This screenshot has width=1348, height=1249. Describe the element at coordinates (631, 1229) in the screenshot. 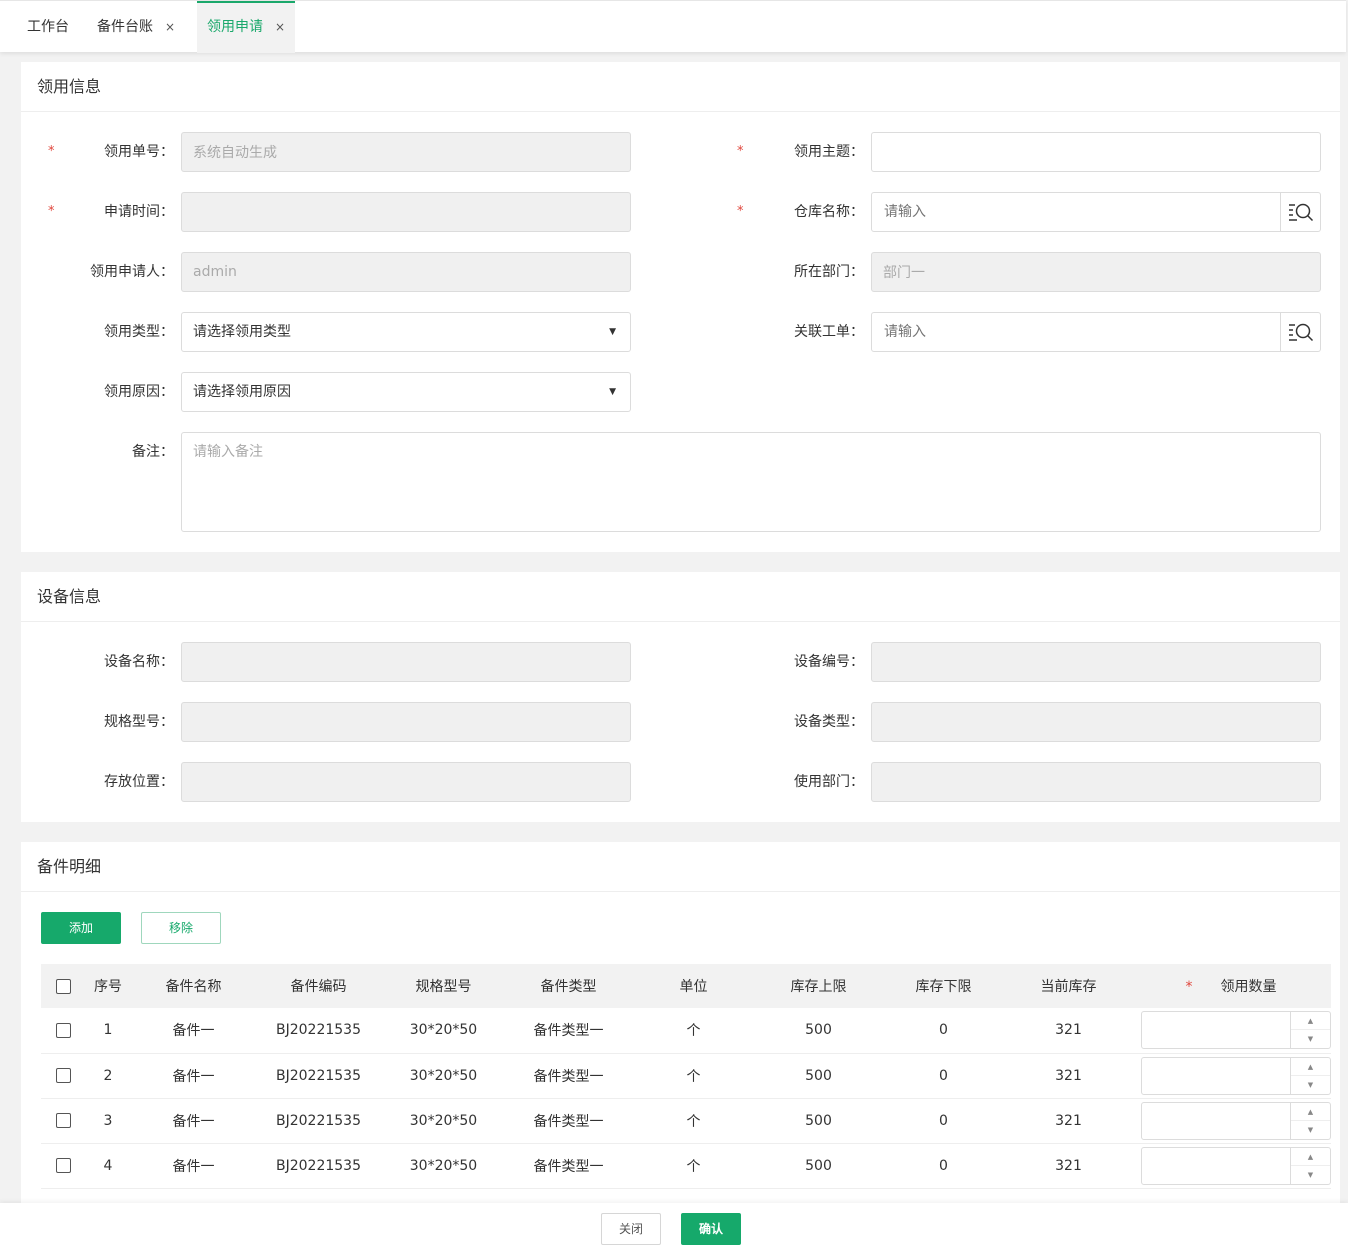

I see `close-button: 关闭` at that location.